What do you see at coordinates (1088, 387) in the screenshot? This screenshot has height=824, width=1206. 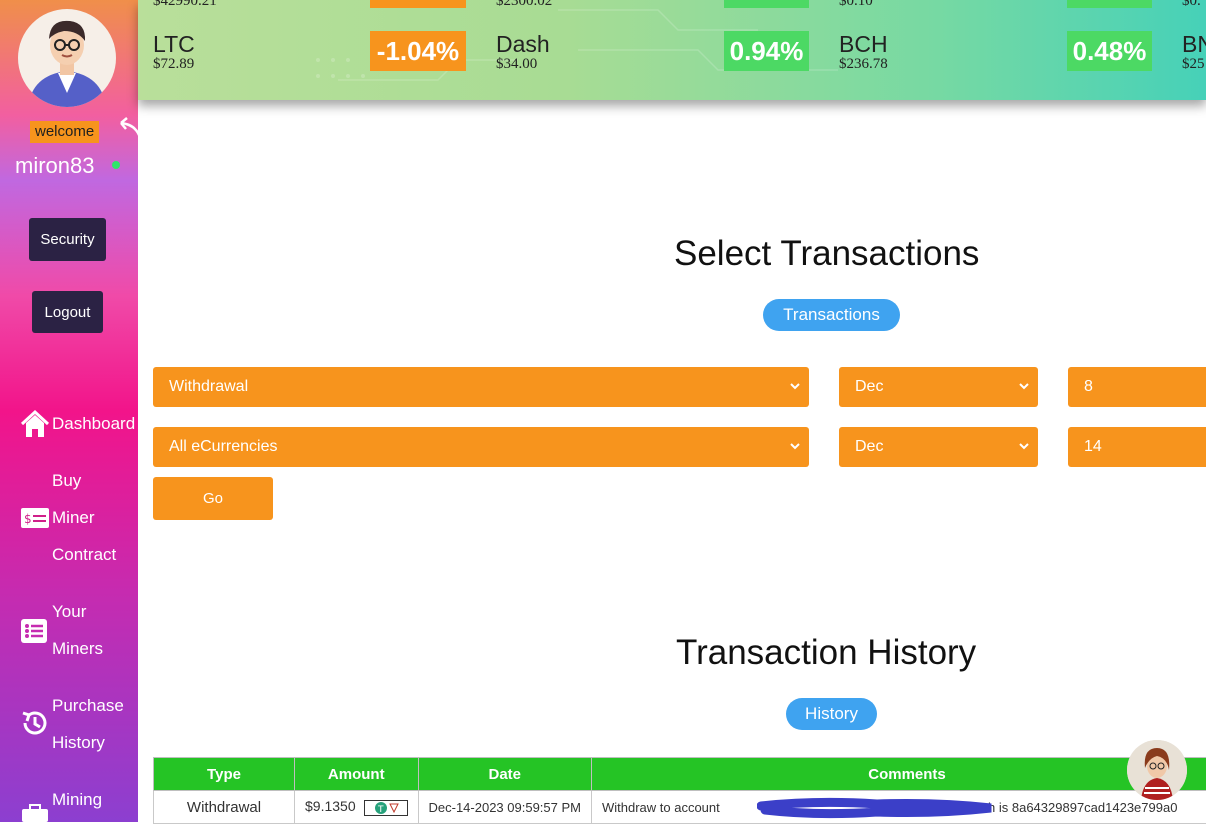 I see `from-day-value: 8` at bounding box center [1088, 387].